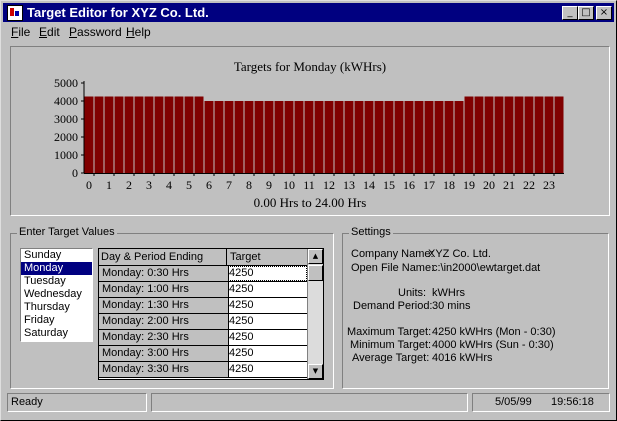 This screenshot has height=421, width=617. Describe the element at coordinates (56, 255) in the screenshot. I see `day-item-sunday: Sunday` at that location.